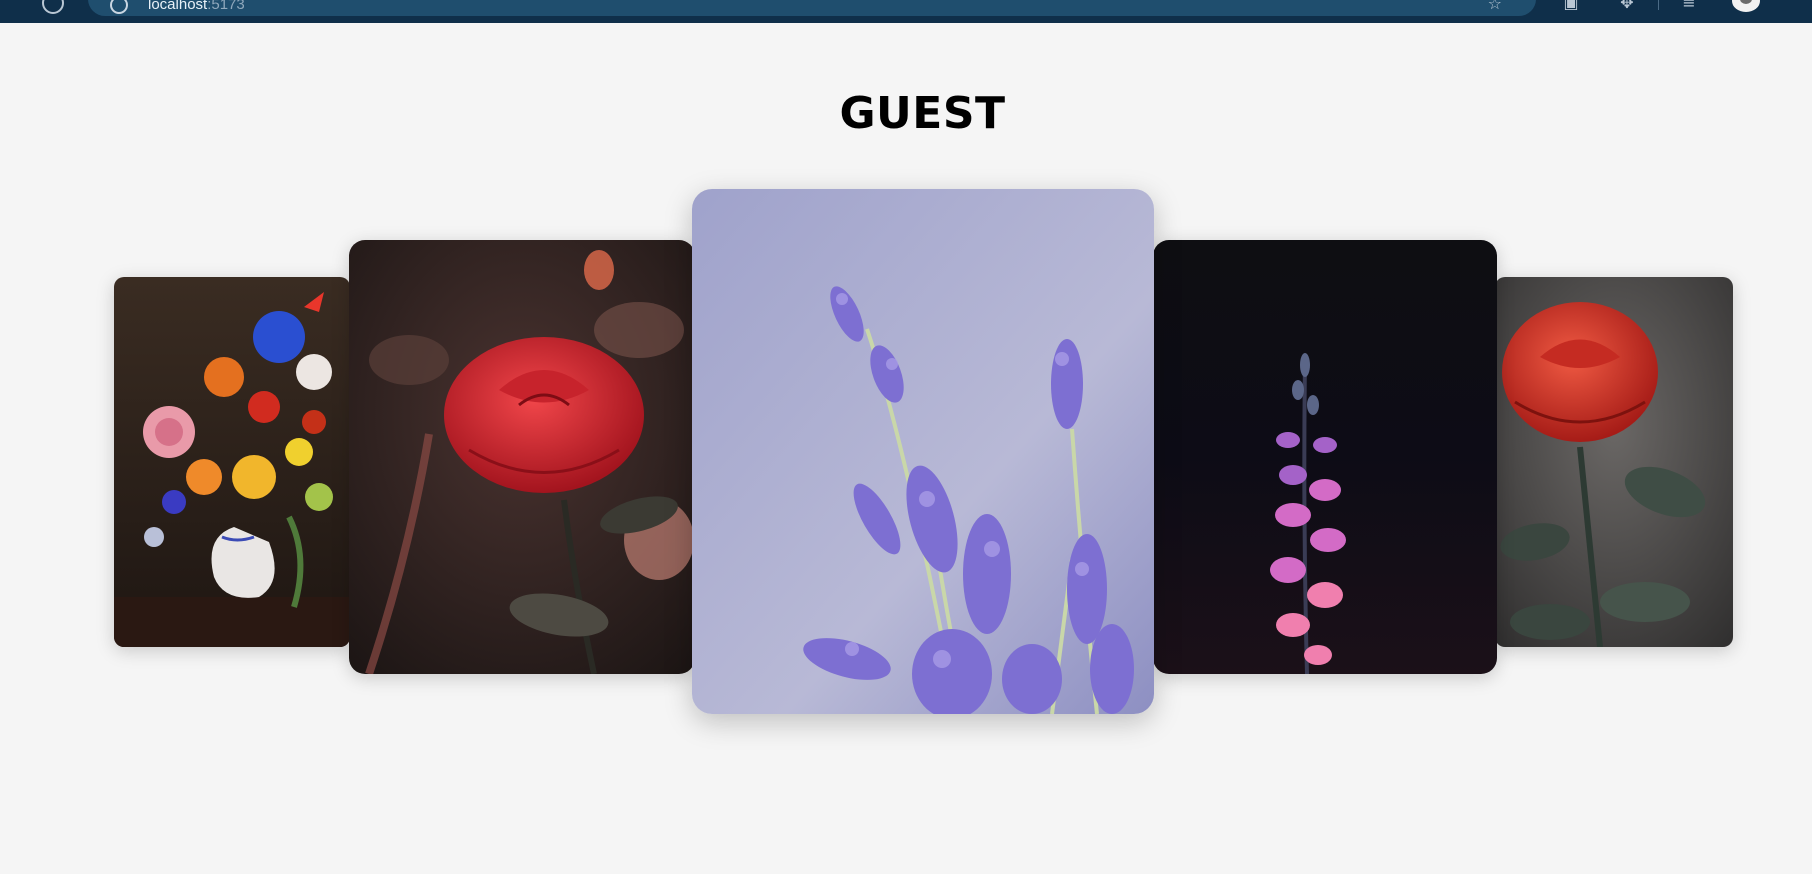  Describe the element at coordinates (1571, 6) in the screenshot. I see `extension-icon: ▣` at that location.